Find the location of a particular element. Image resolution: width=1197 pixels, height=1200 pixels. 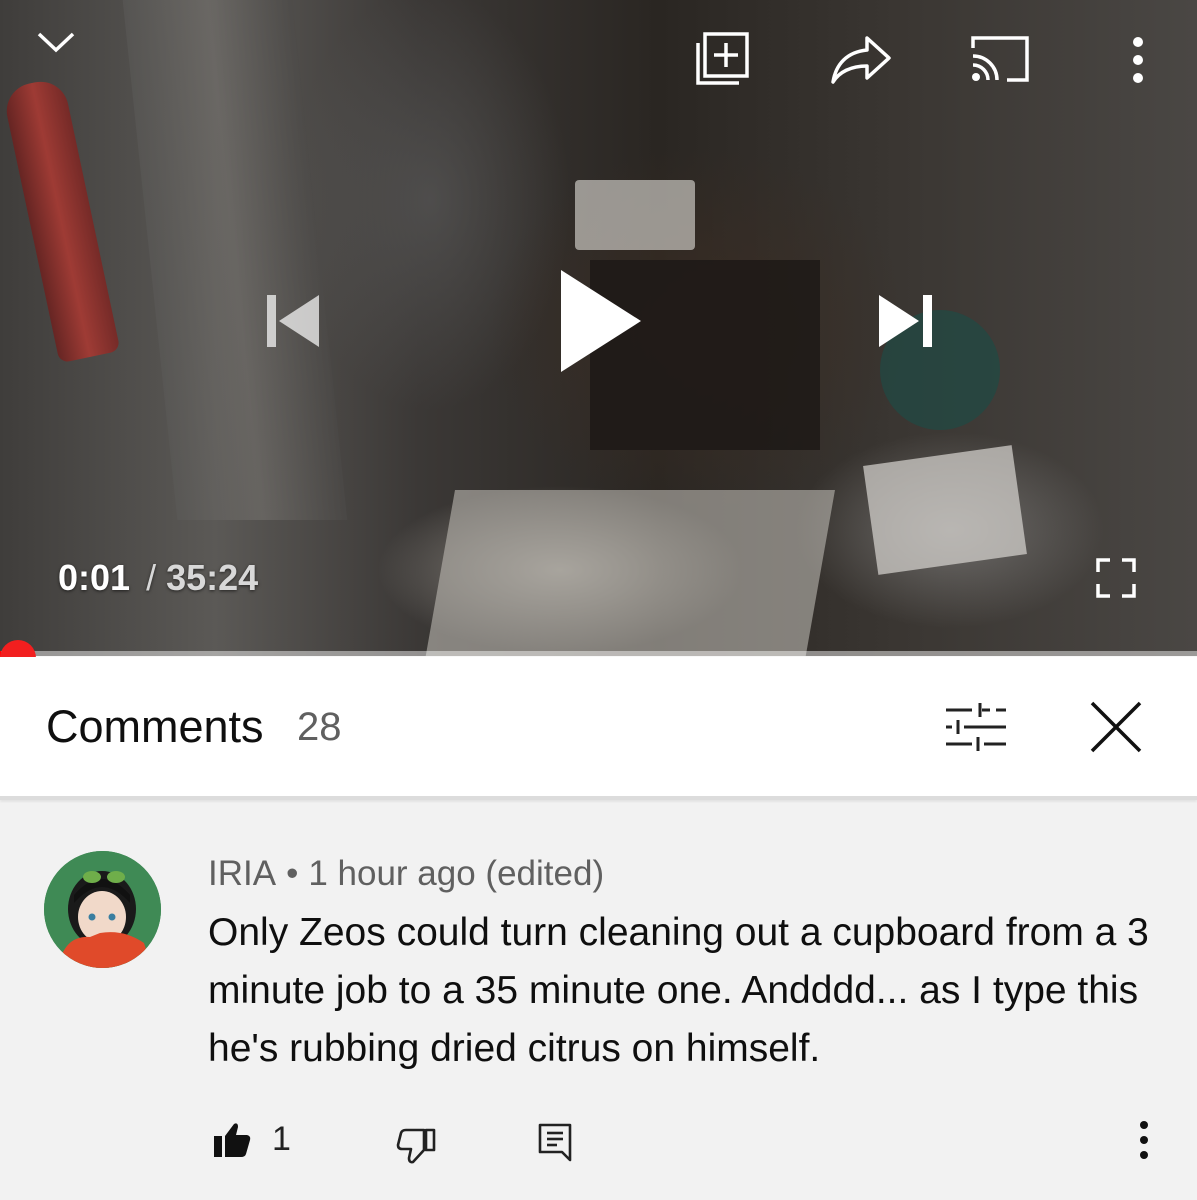

avatar is located at coordinates (102, 909).